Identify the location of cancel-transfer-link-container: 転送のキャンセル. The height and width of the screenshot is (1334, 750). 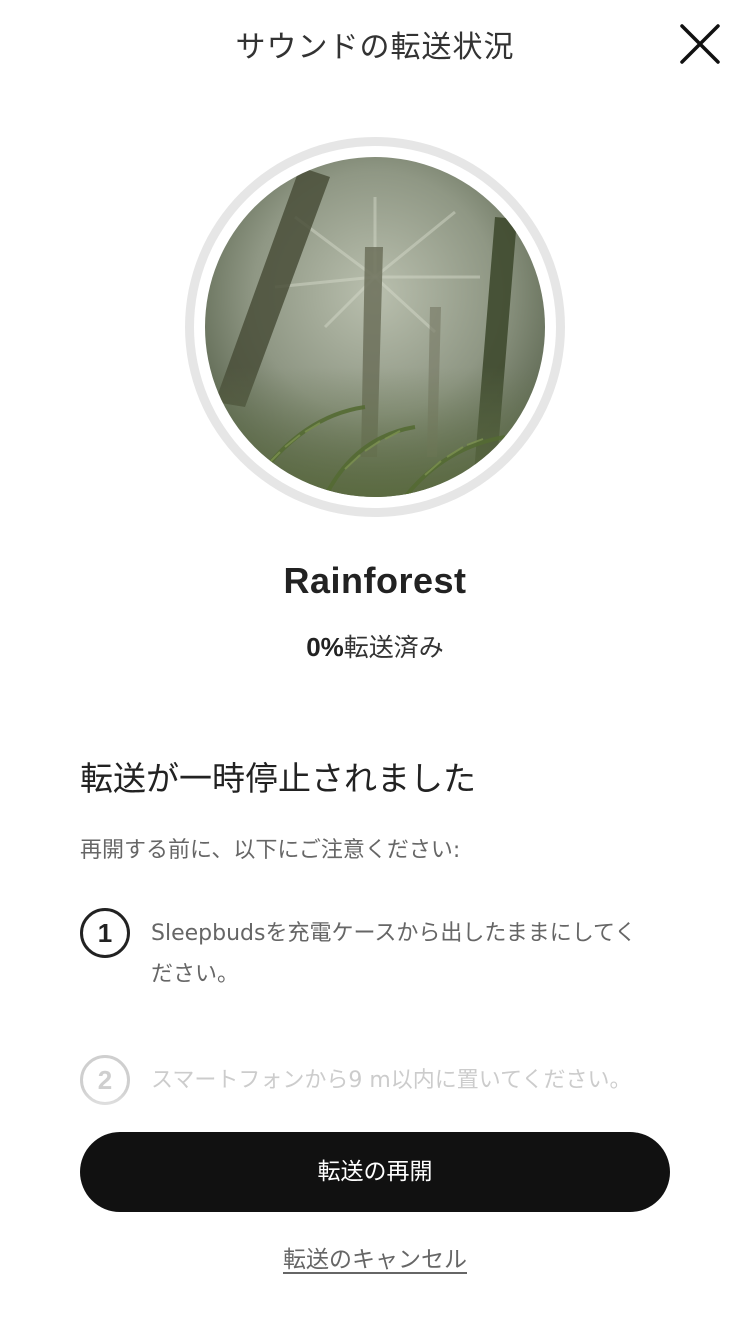
(375, 1257).